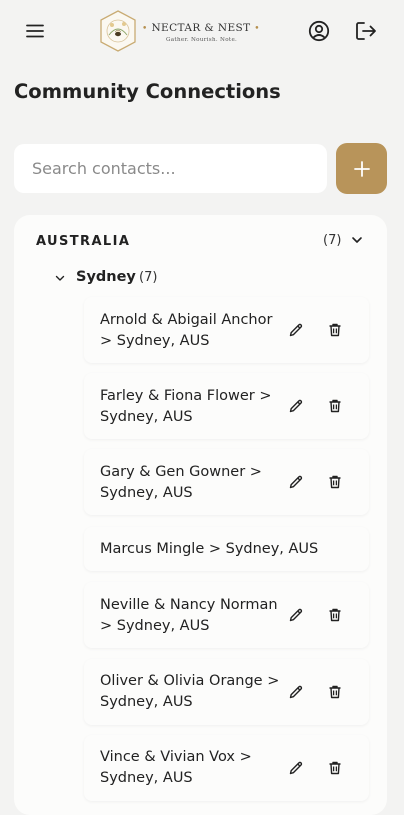 The width and height of the screenshot is (404, 815). I want to click on country-group-header: AUSTRALIA (7), so click(200, 241).